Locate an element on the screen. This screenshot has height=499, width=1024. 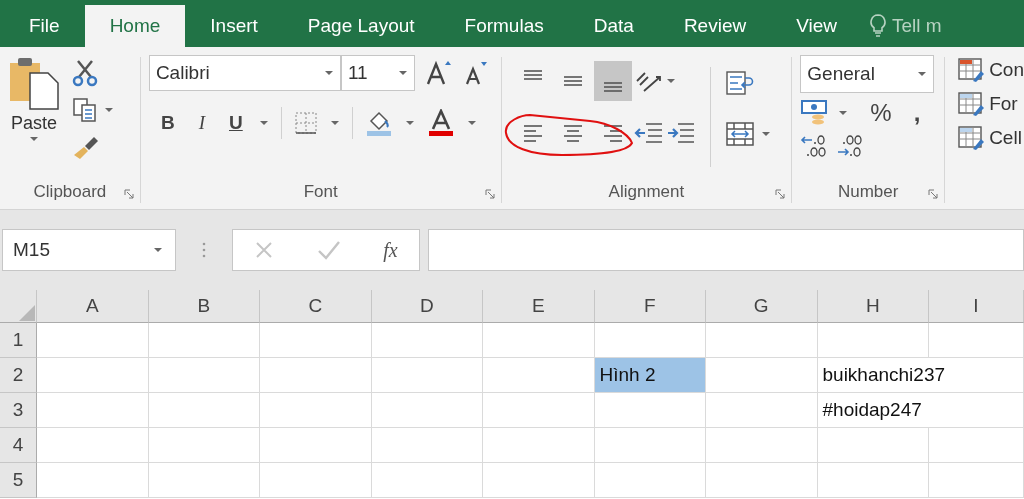
styles-menu-item: Cell is located at coordinates (990, 138).